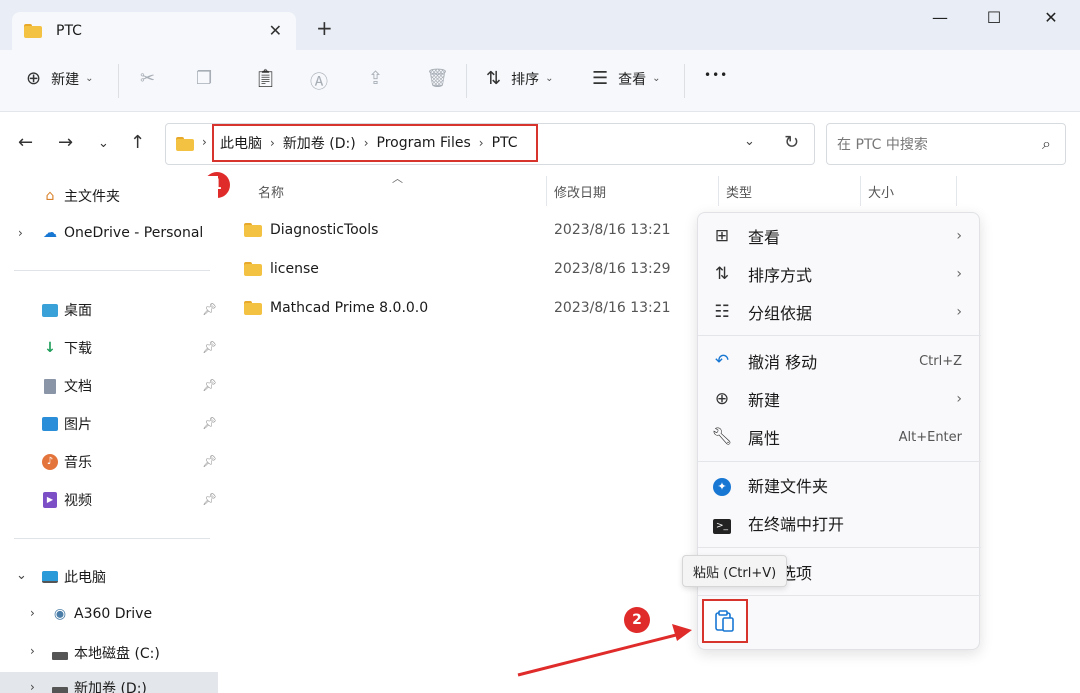 The height and width of the screenshot is (693, 1080). I want to click on group-list-icon: ☷, so click(722, 312).